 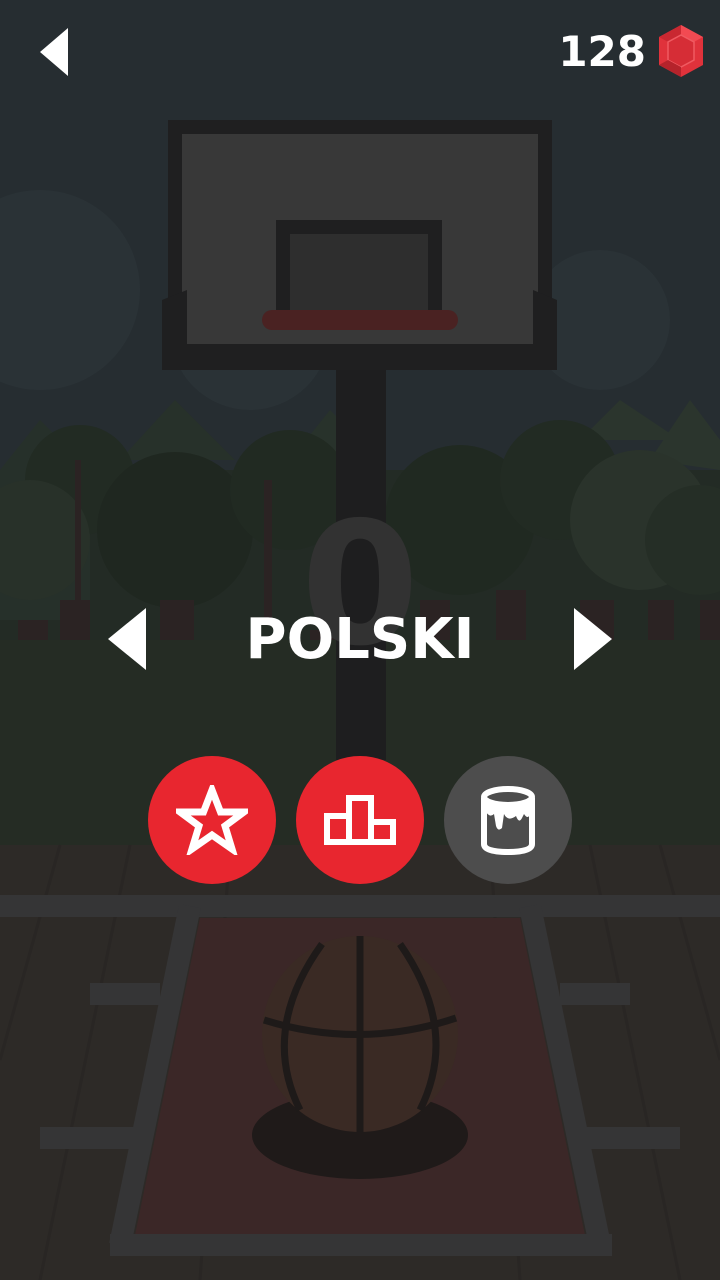 I want to click on star-icon, so click(x=212, y=820).